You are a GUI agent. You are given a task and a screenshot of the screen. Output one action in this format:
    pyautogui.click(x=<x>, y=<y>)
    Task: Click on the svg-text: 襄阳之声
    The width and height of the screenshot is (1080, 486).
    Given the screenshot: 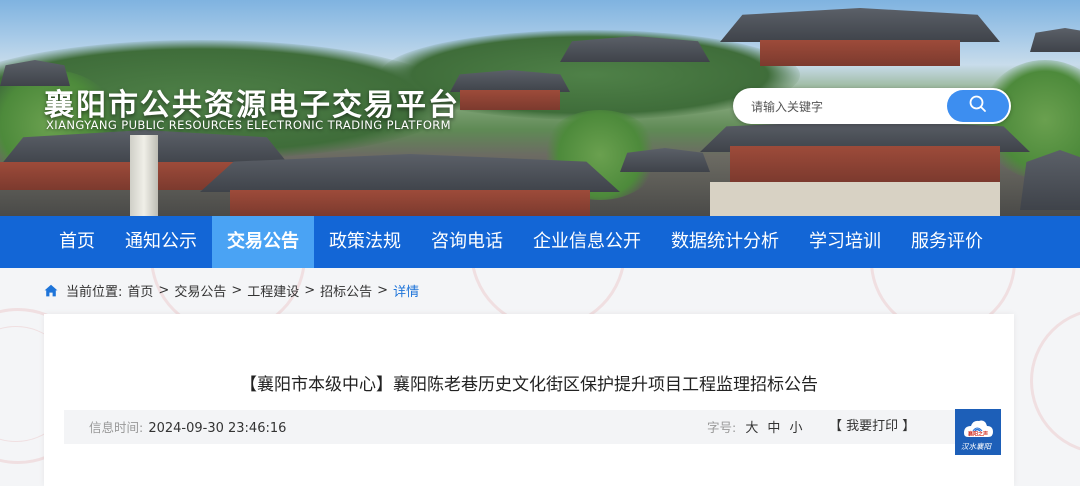 What is the action you would take?
    pyautogui.click(x=977, y=434)
    